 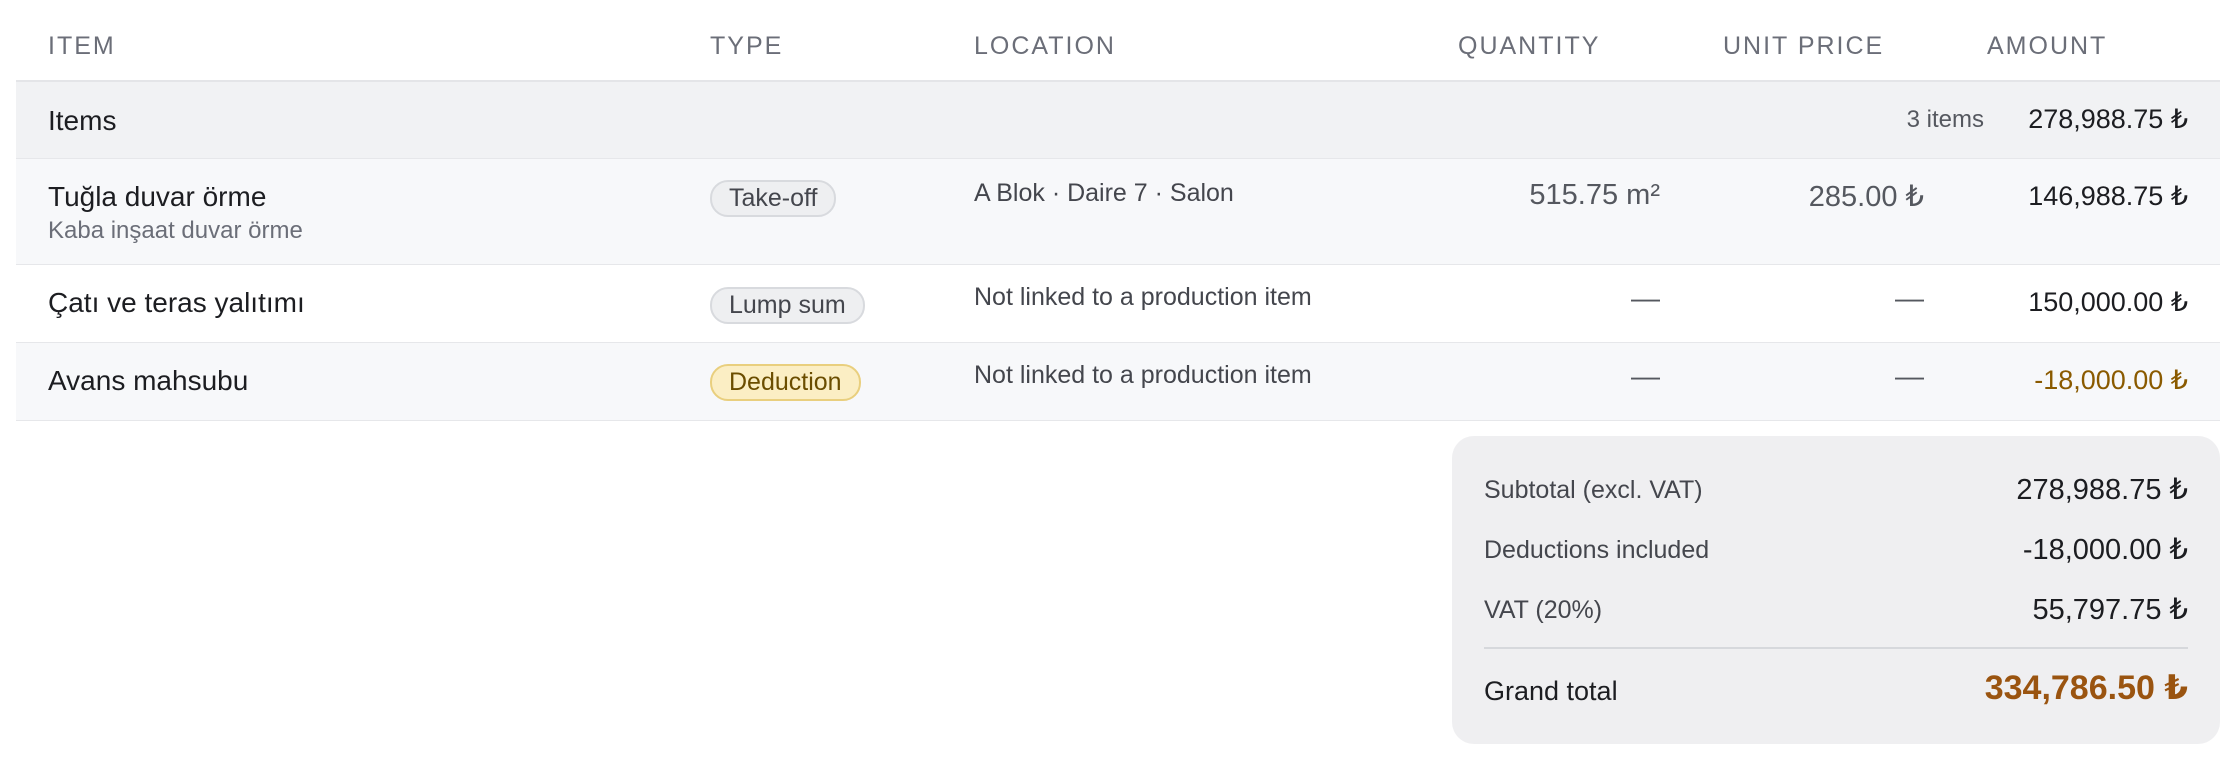 I want to click on type-badge-takeoff: Take-off, so click(x=773, y=198).